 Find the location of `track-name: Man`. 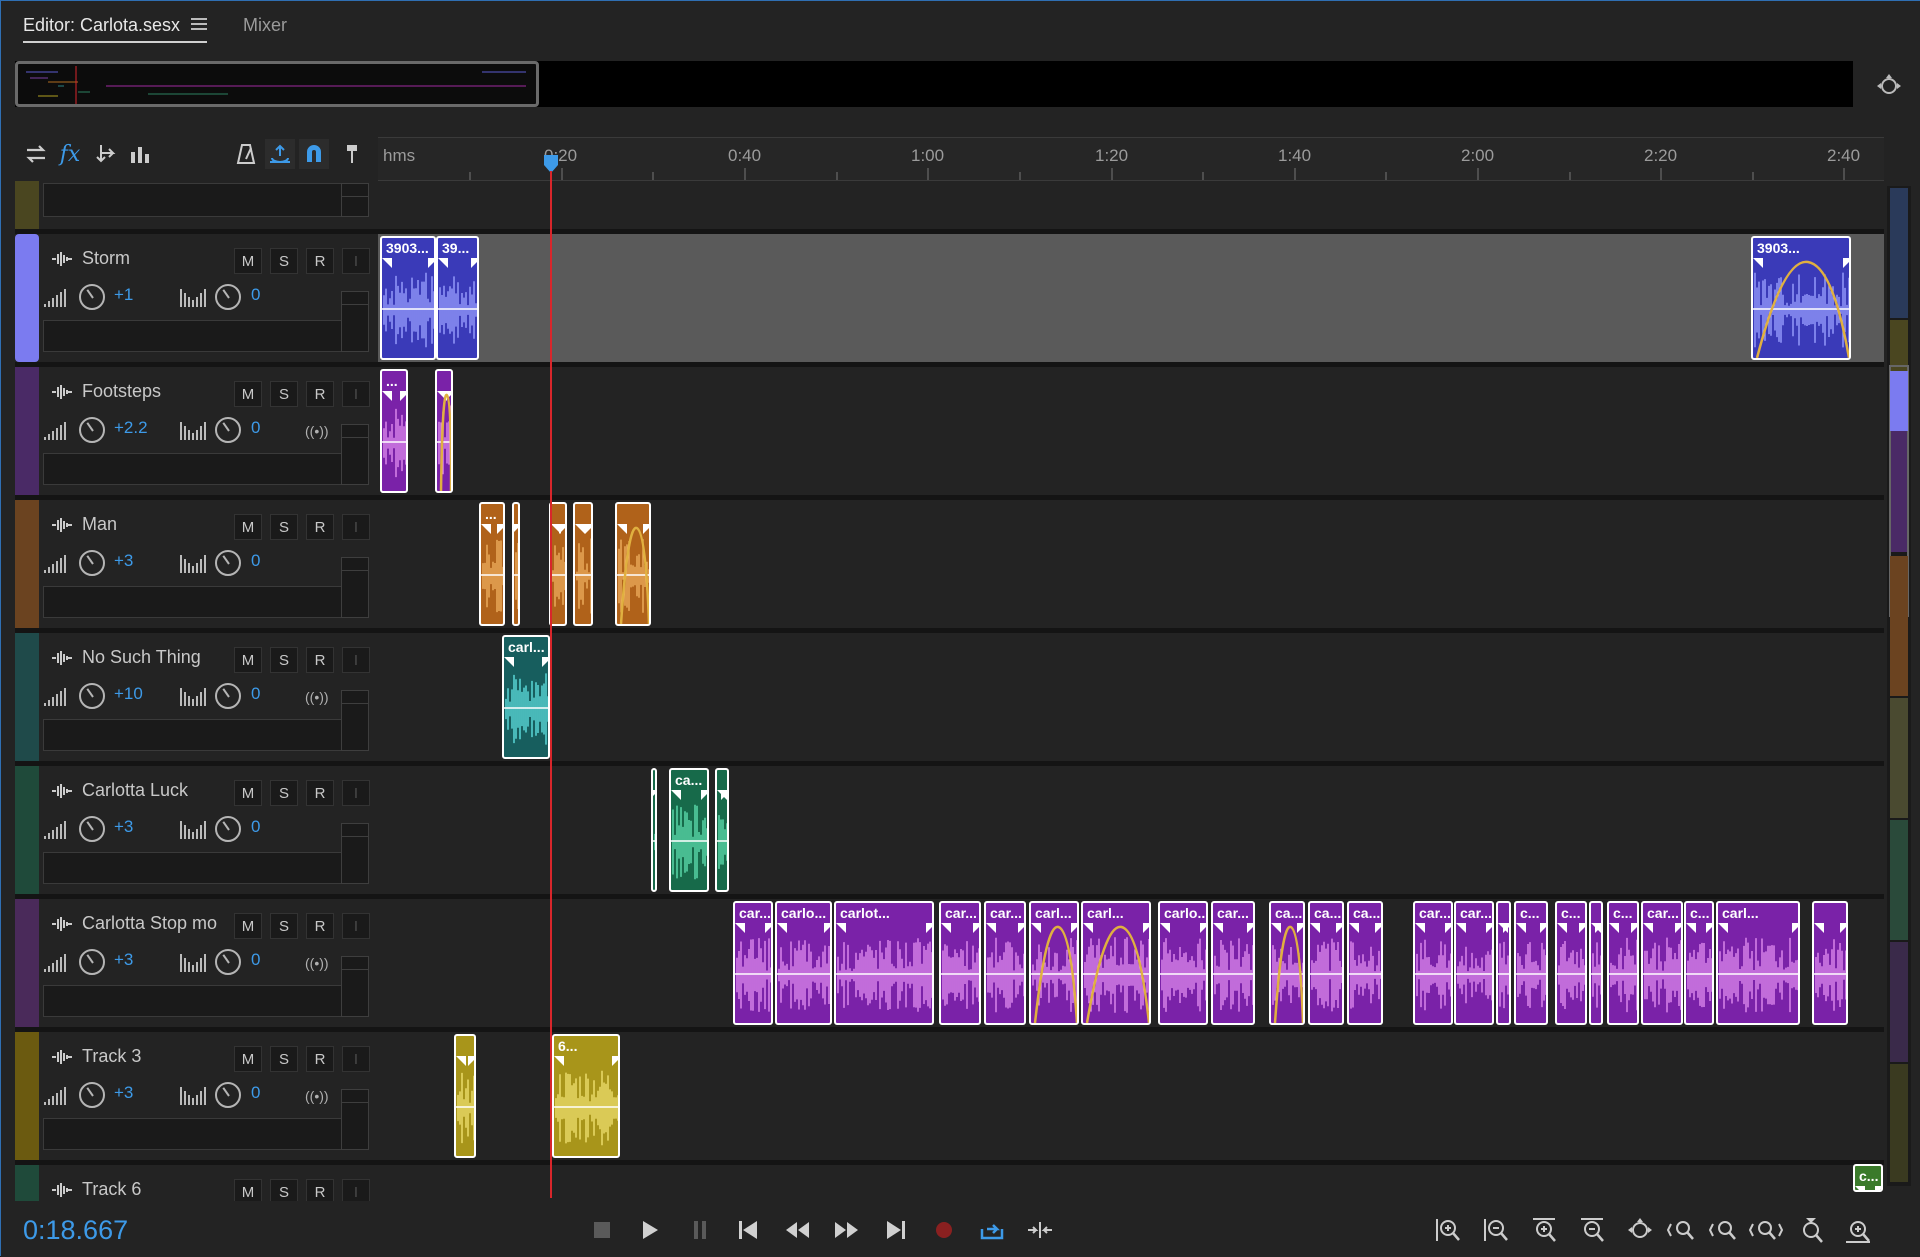

track-name: Man is located at coordinates (99, 524).